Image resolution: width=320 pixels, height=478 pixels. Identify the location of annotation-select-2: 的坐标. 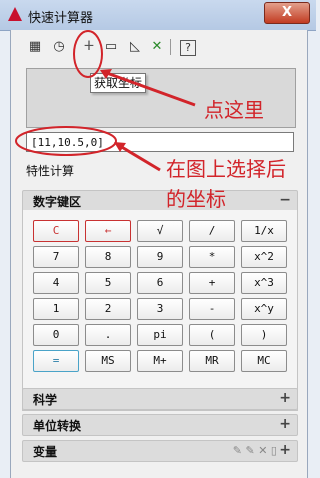
(196, 199).